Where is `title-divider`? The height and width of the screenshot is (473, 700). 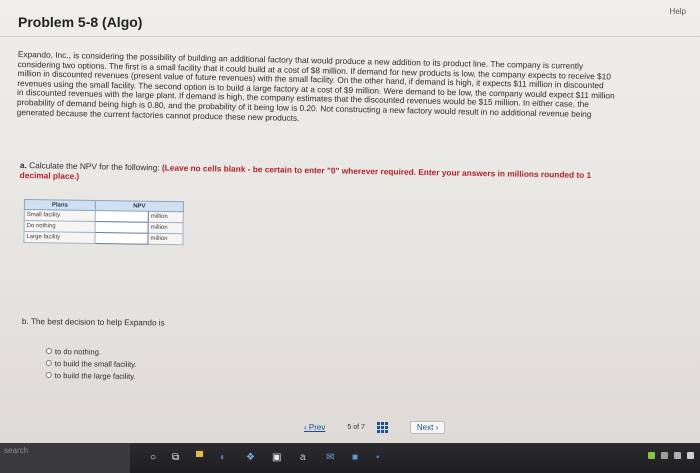
title-divider is located at coordinates (350, 36).